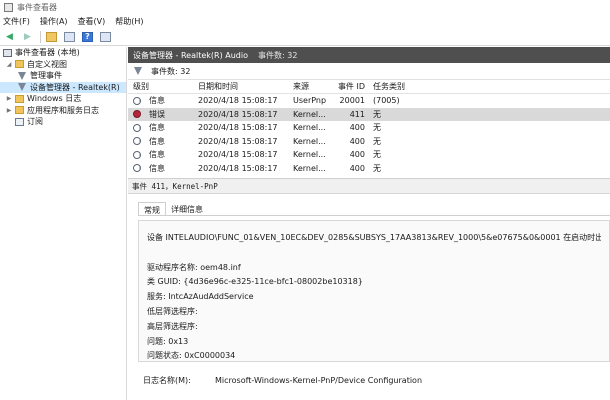 The width and height of the screenshot is (610, 400). I want to click on title-bar: 事件查看器, so click(305, 7).